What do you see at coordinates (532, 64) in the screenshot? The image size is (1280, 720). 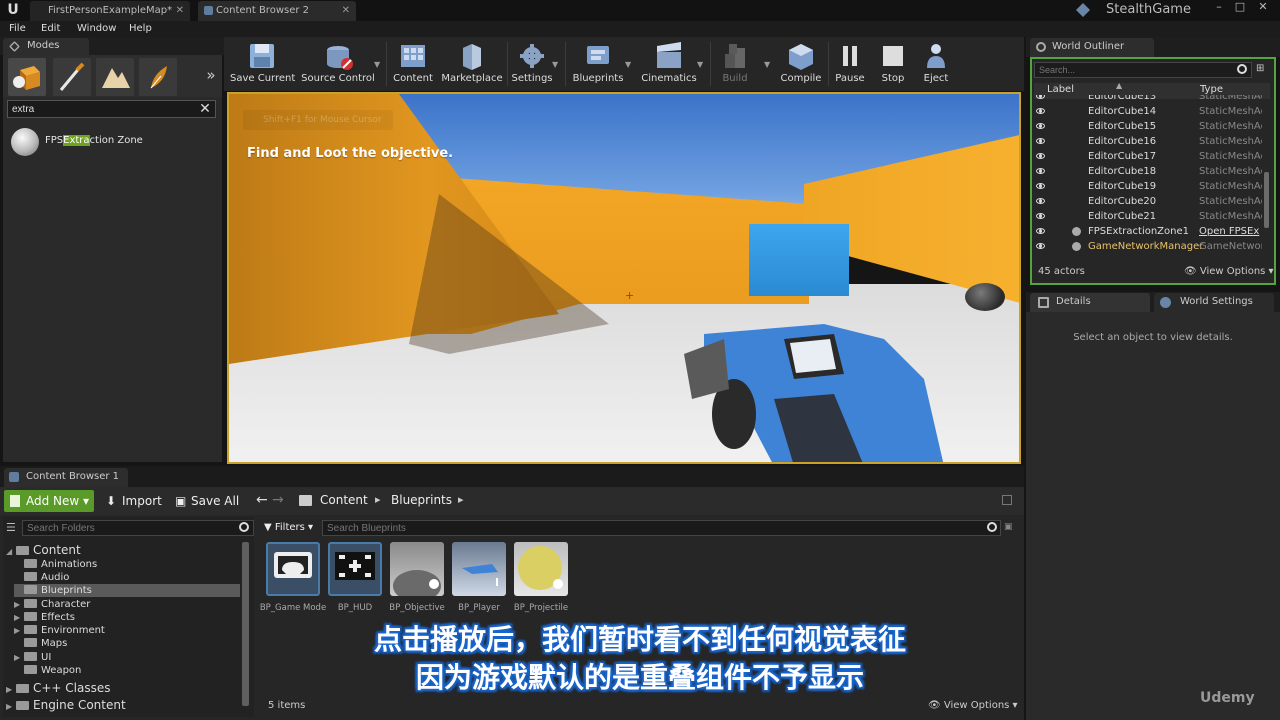 I see `settings-button: Settings` at bounding box center [532, 64].